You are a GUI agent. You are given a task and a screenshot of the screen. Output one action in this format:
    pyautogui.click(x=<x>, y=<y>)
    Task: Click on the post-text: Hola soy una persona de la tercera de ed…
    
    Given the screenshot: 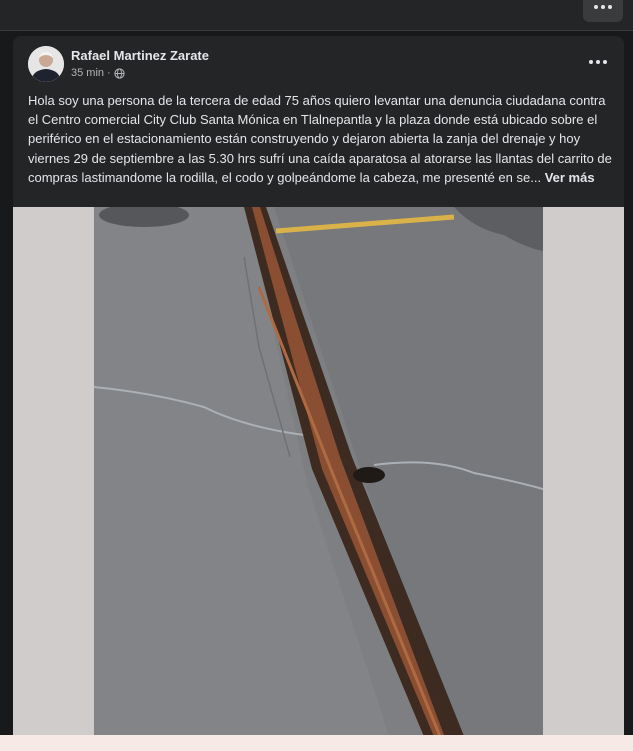 What is the action you would take?
    pyautogui.click(x=320, y=139)
    